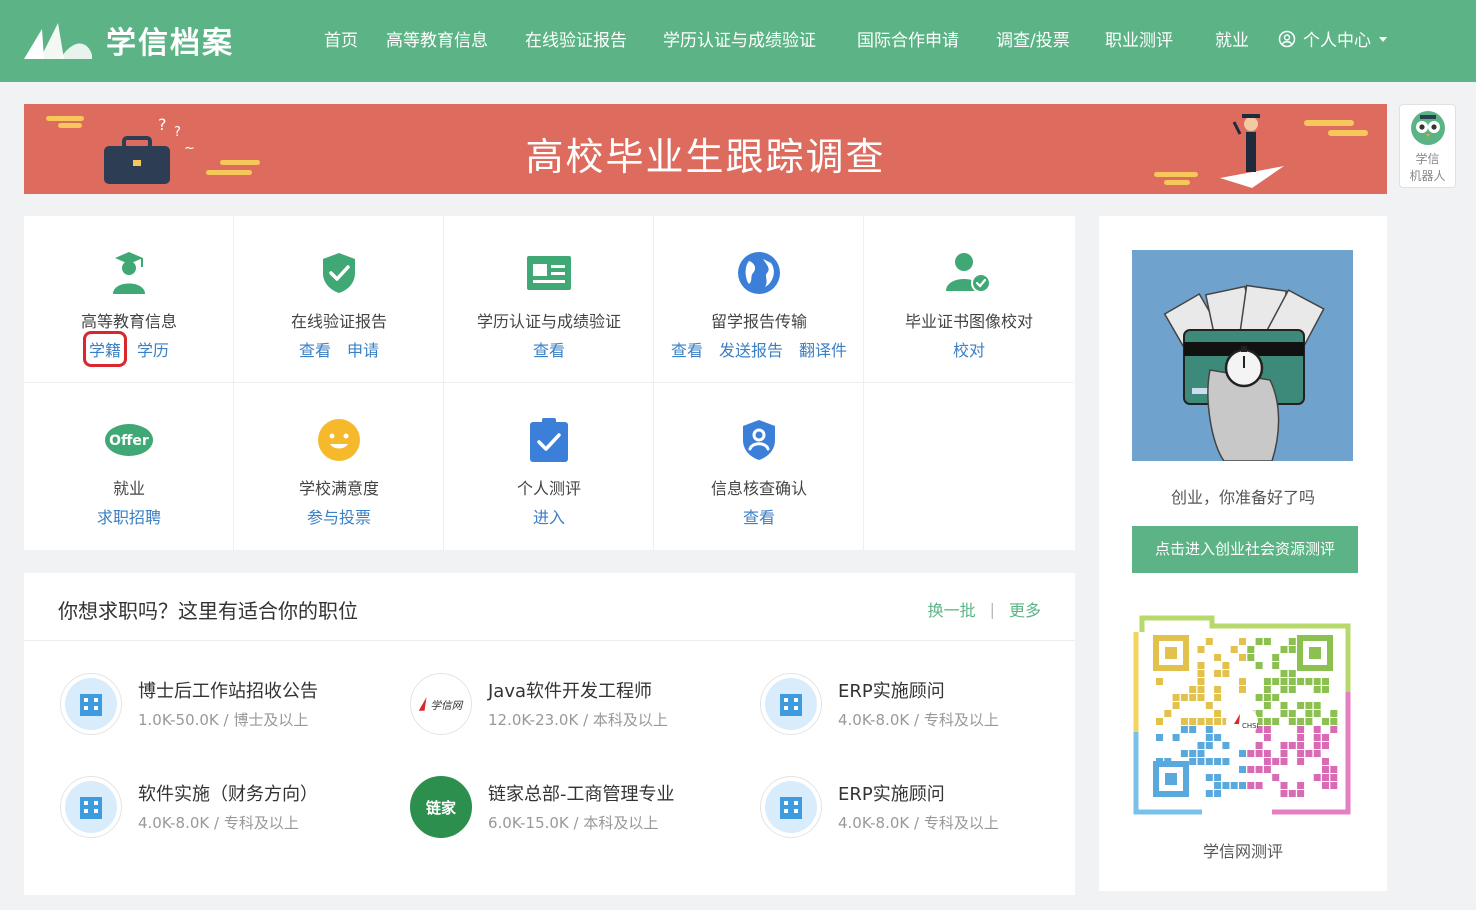 Image resolution: width=1476 pixels, height=910 pixels. I want to click on nav-degree-certification: 学历认证与成绩验证, so click(739, 38).